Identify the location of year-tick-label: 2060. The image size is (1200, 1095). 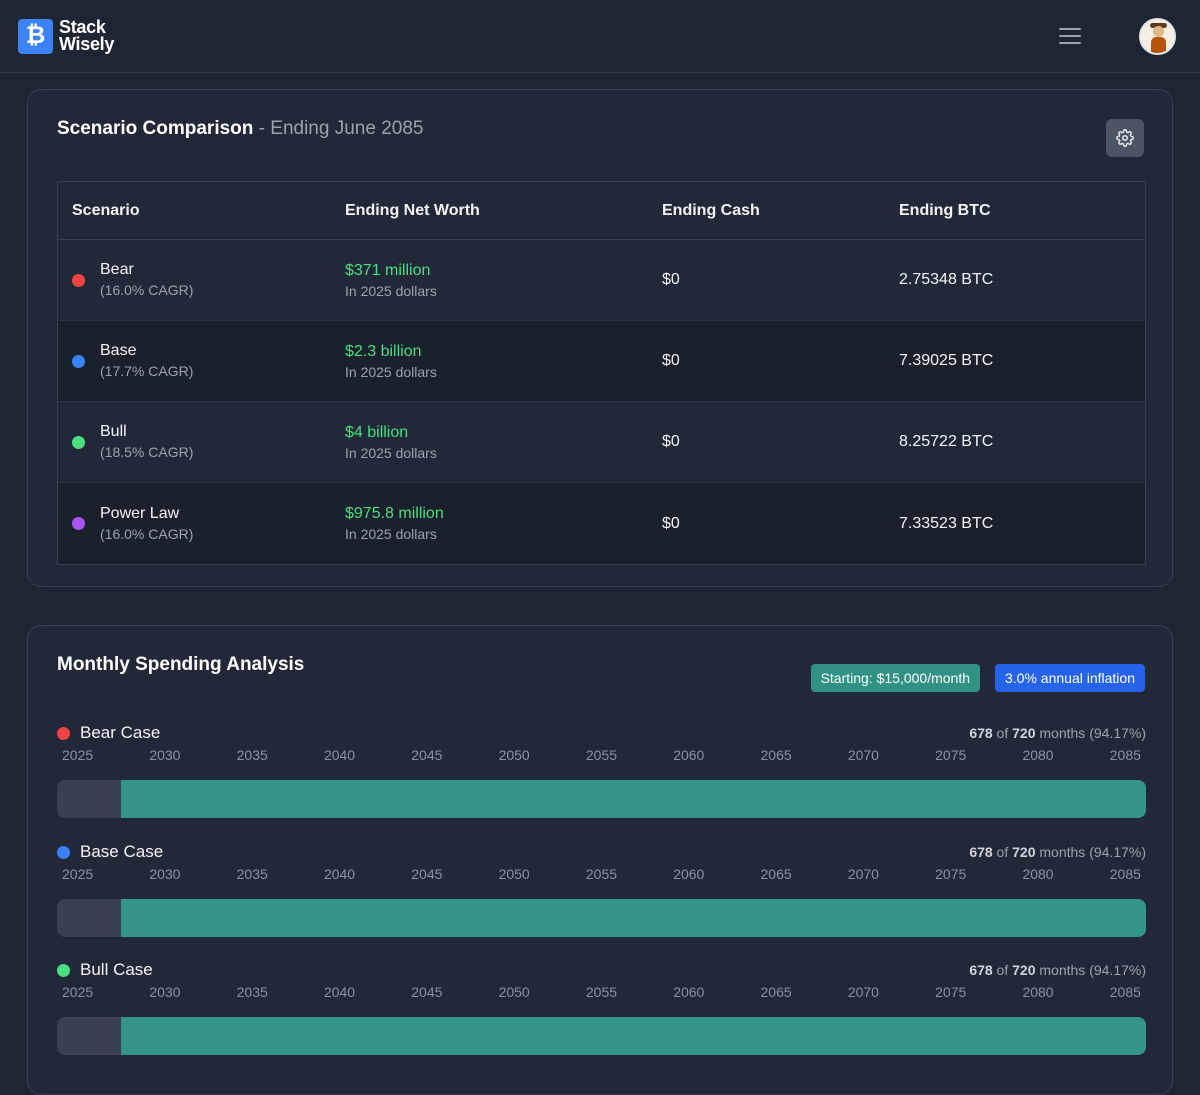
(689, 755).